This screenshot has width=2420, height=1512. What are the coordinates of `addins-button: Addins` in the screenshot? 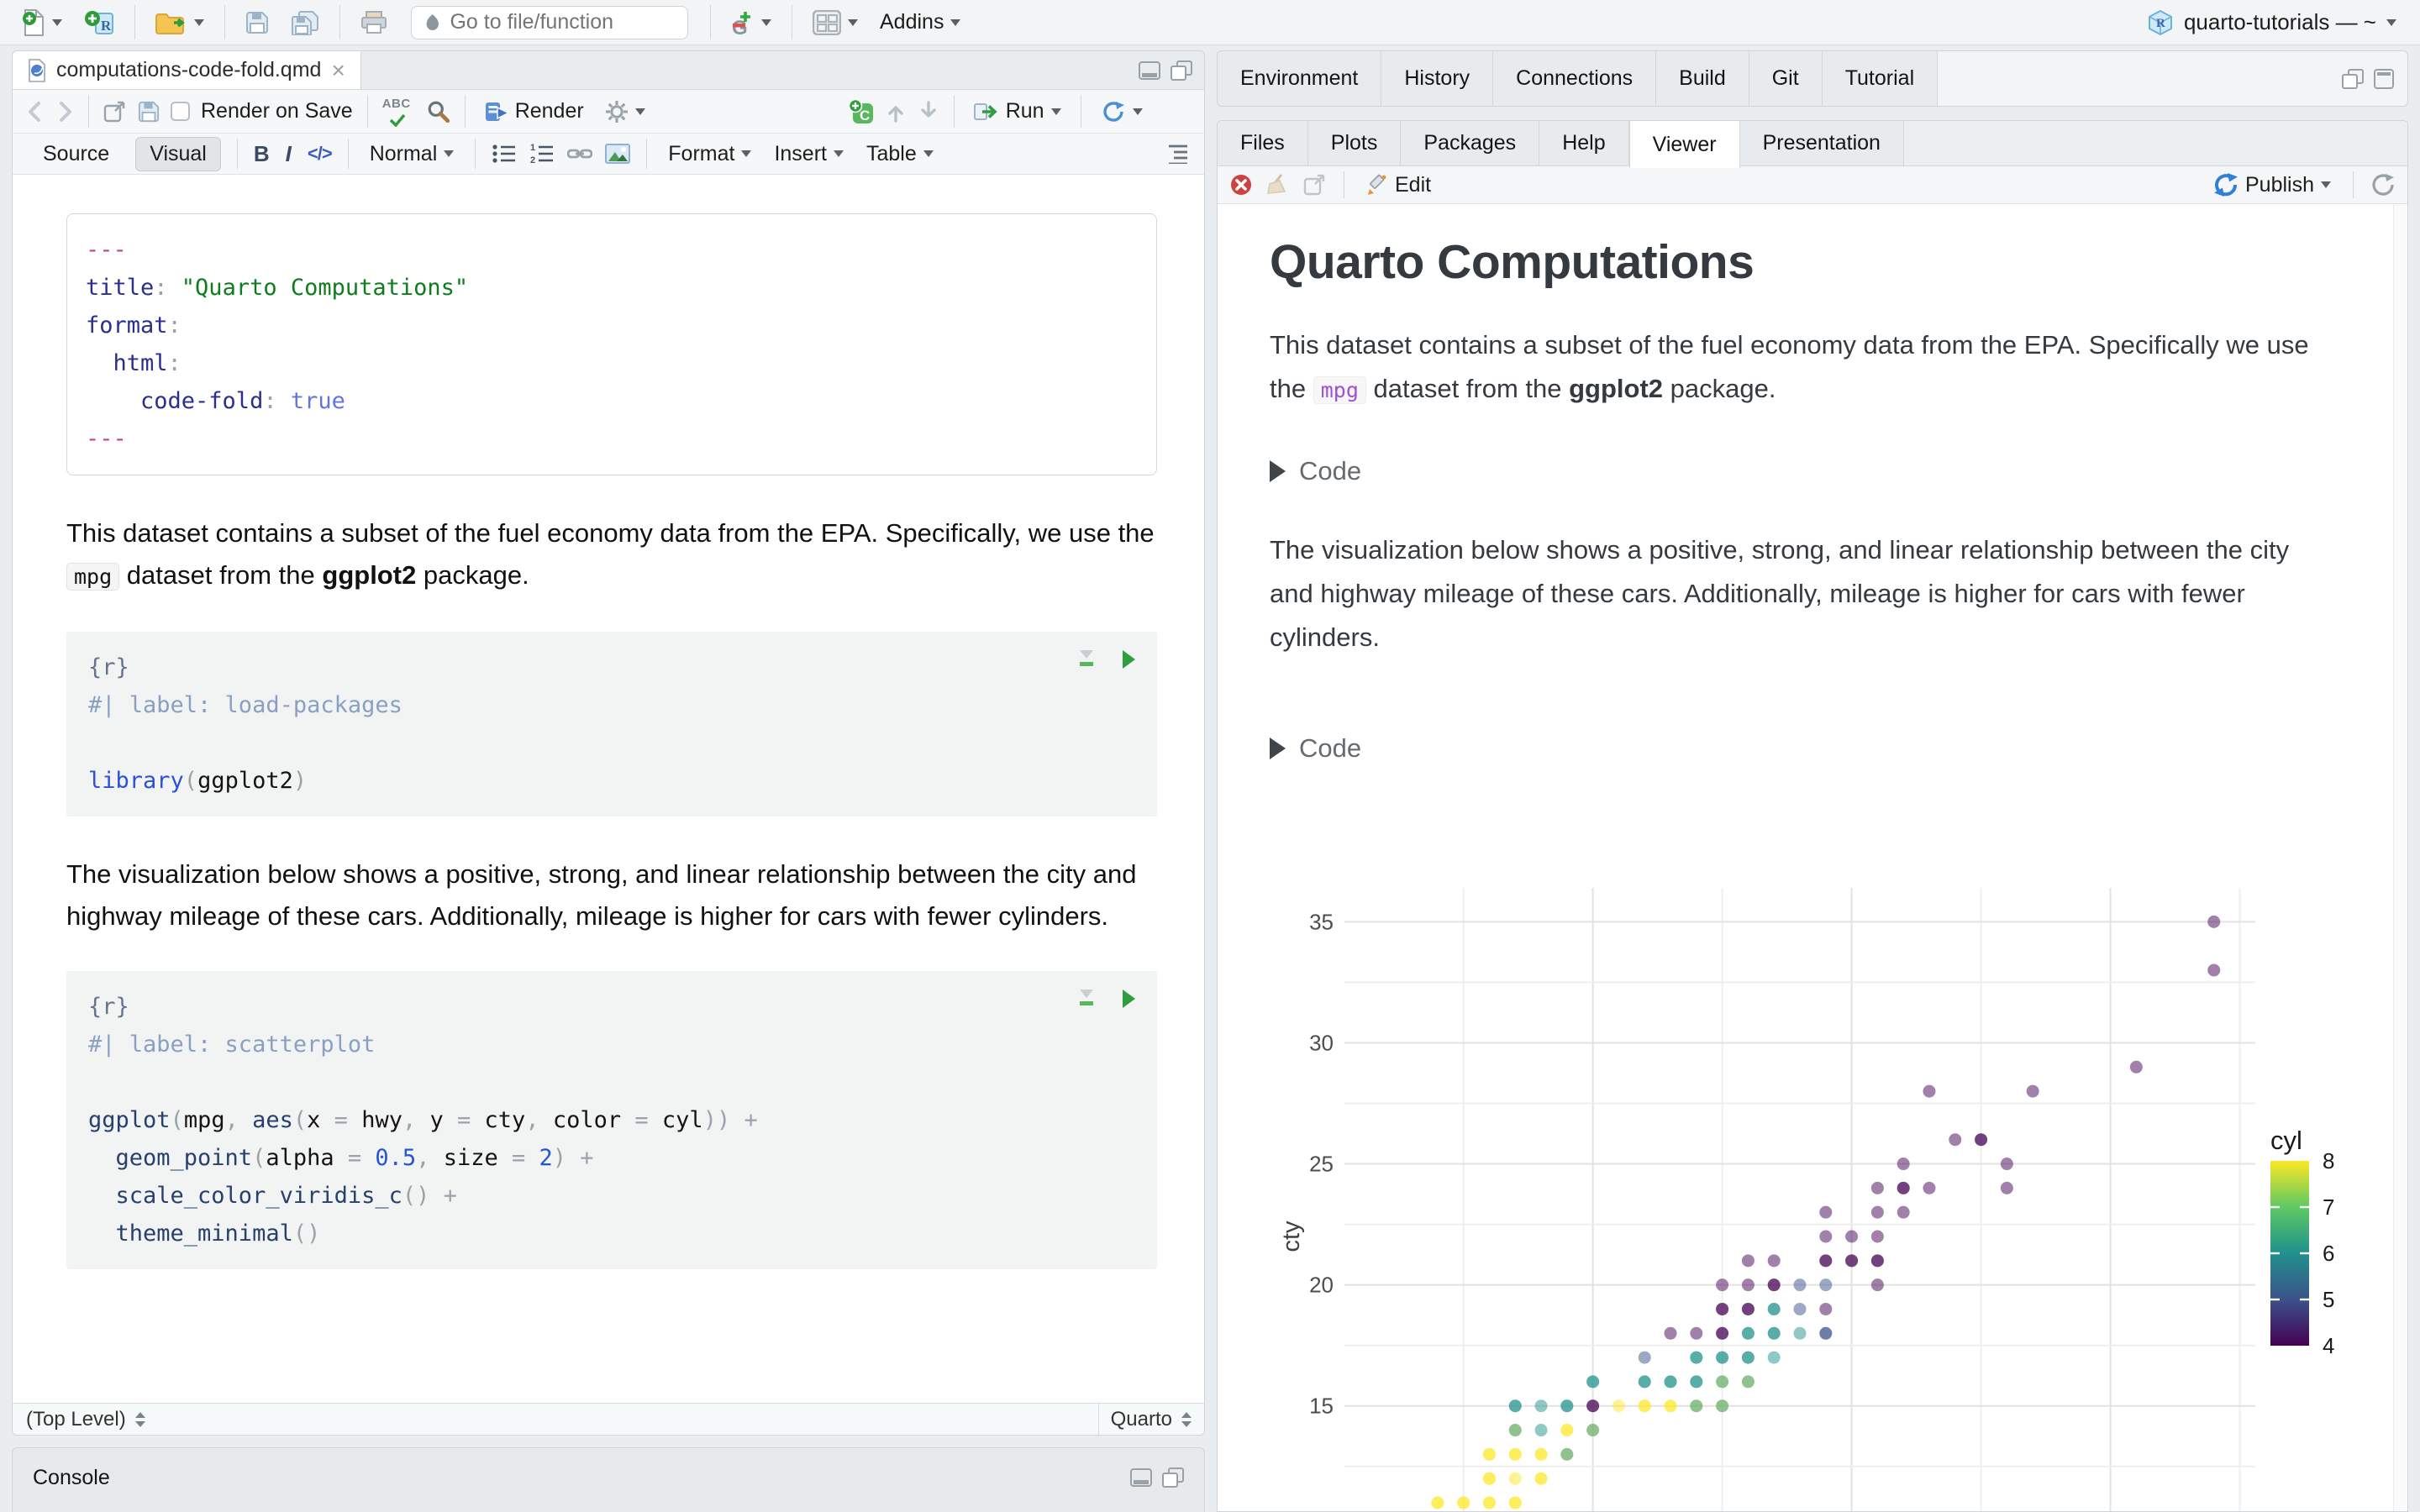 It's located at (920, 22).